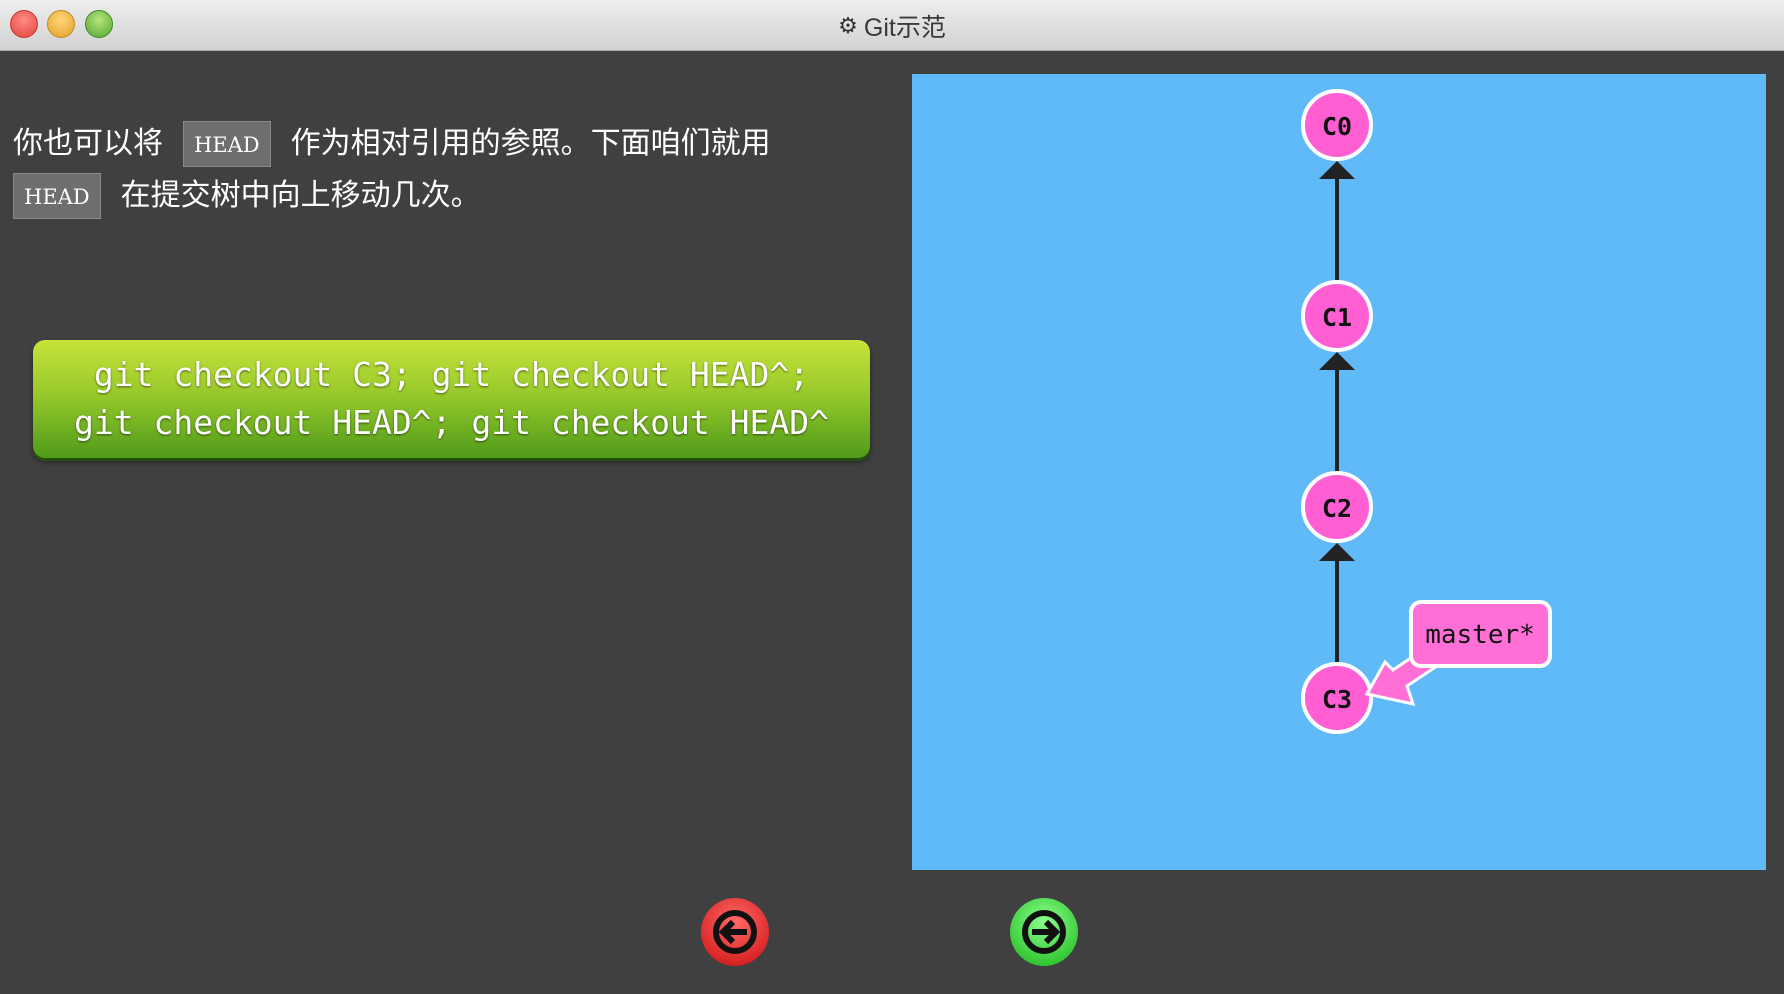 This screenshot has height=994, width=1784. Describe the element at coordinates (1337, 508) in the screenshot. I see `commit-label: C2` at that location.